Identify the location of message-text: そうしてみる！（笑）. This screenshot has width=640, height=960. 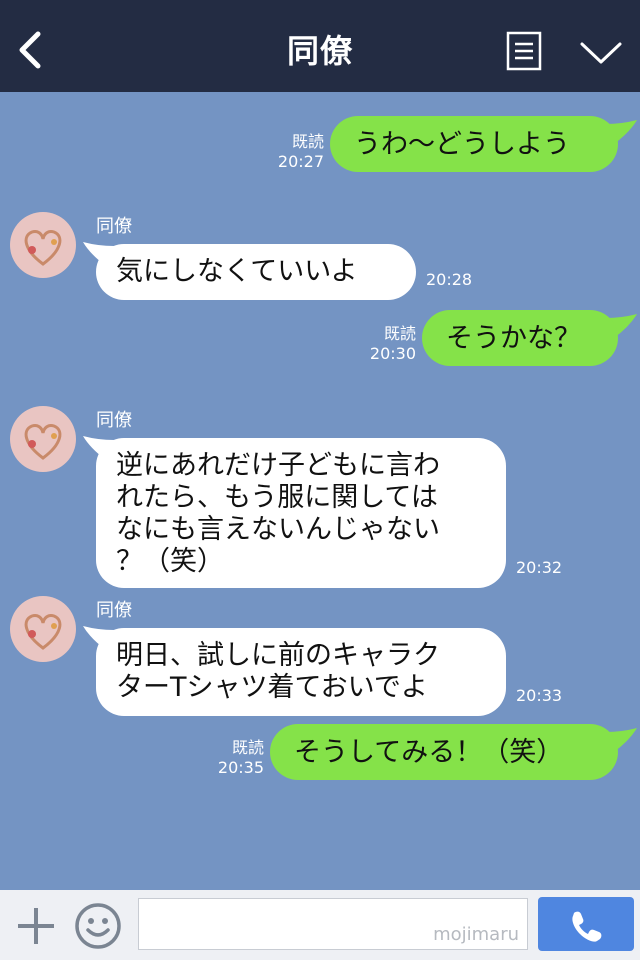
(429, 752).